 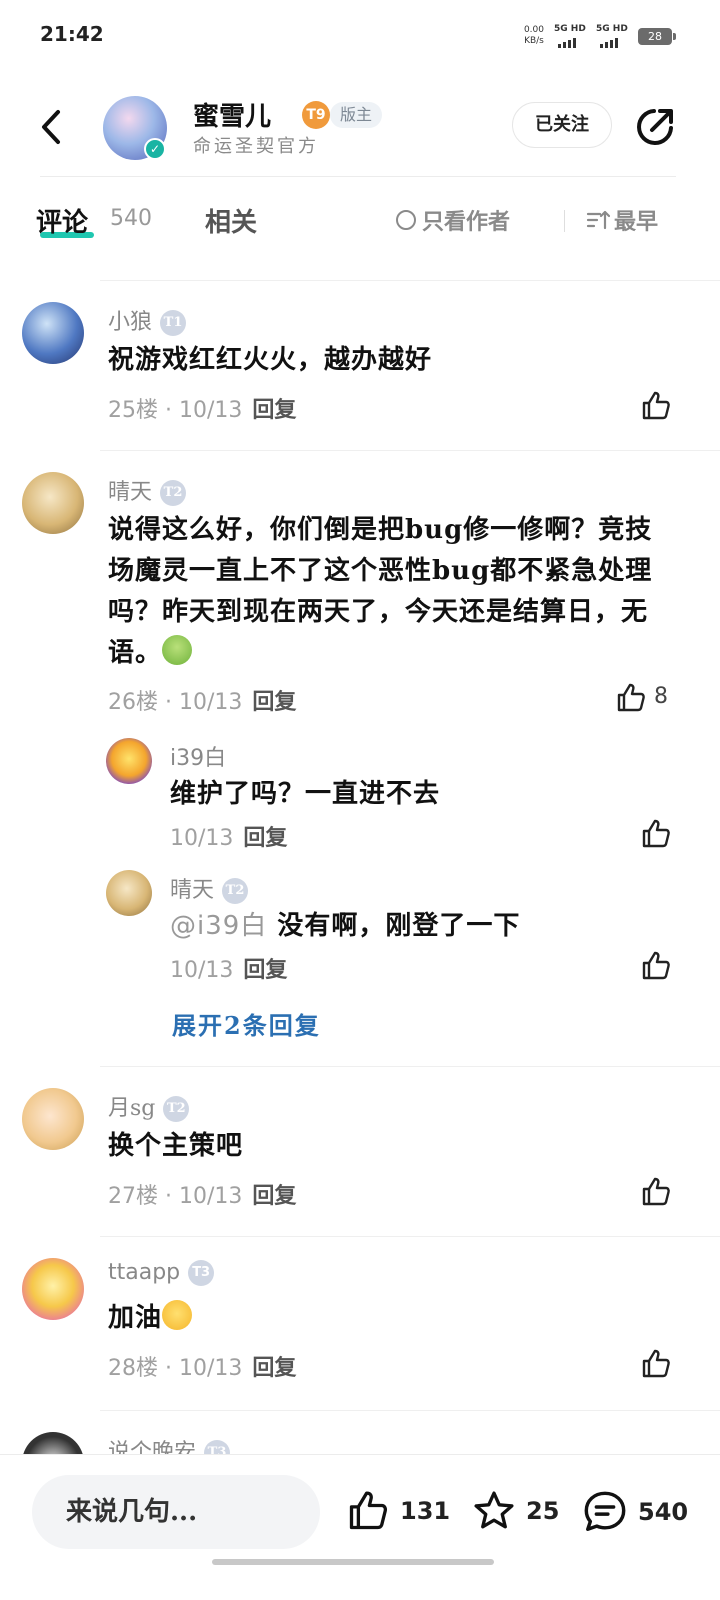 I want to click on status-icons: 0.00 KB/s 5G HD 5G HD 28, so click(x=600, y=36).